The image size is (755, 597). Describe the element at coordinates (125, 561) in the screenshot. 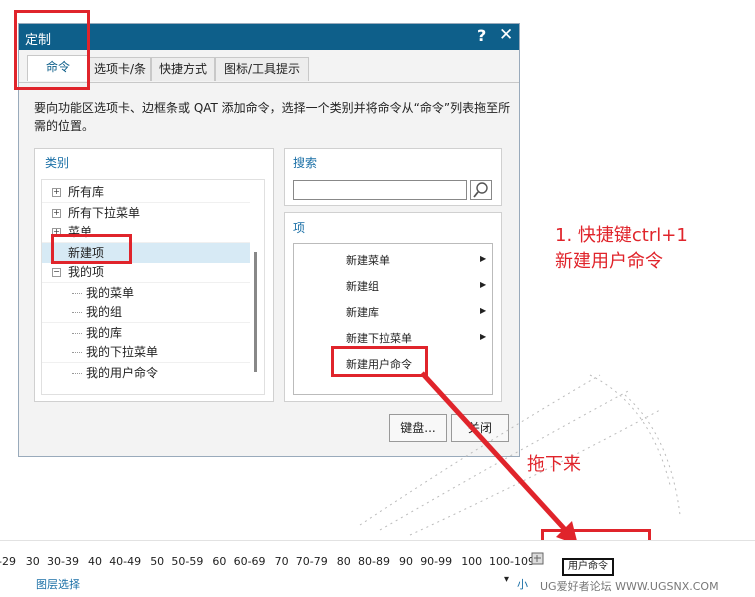

I see `layer-range-item: 40-49` at that location.